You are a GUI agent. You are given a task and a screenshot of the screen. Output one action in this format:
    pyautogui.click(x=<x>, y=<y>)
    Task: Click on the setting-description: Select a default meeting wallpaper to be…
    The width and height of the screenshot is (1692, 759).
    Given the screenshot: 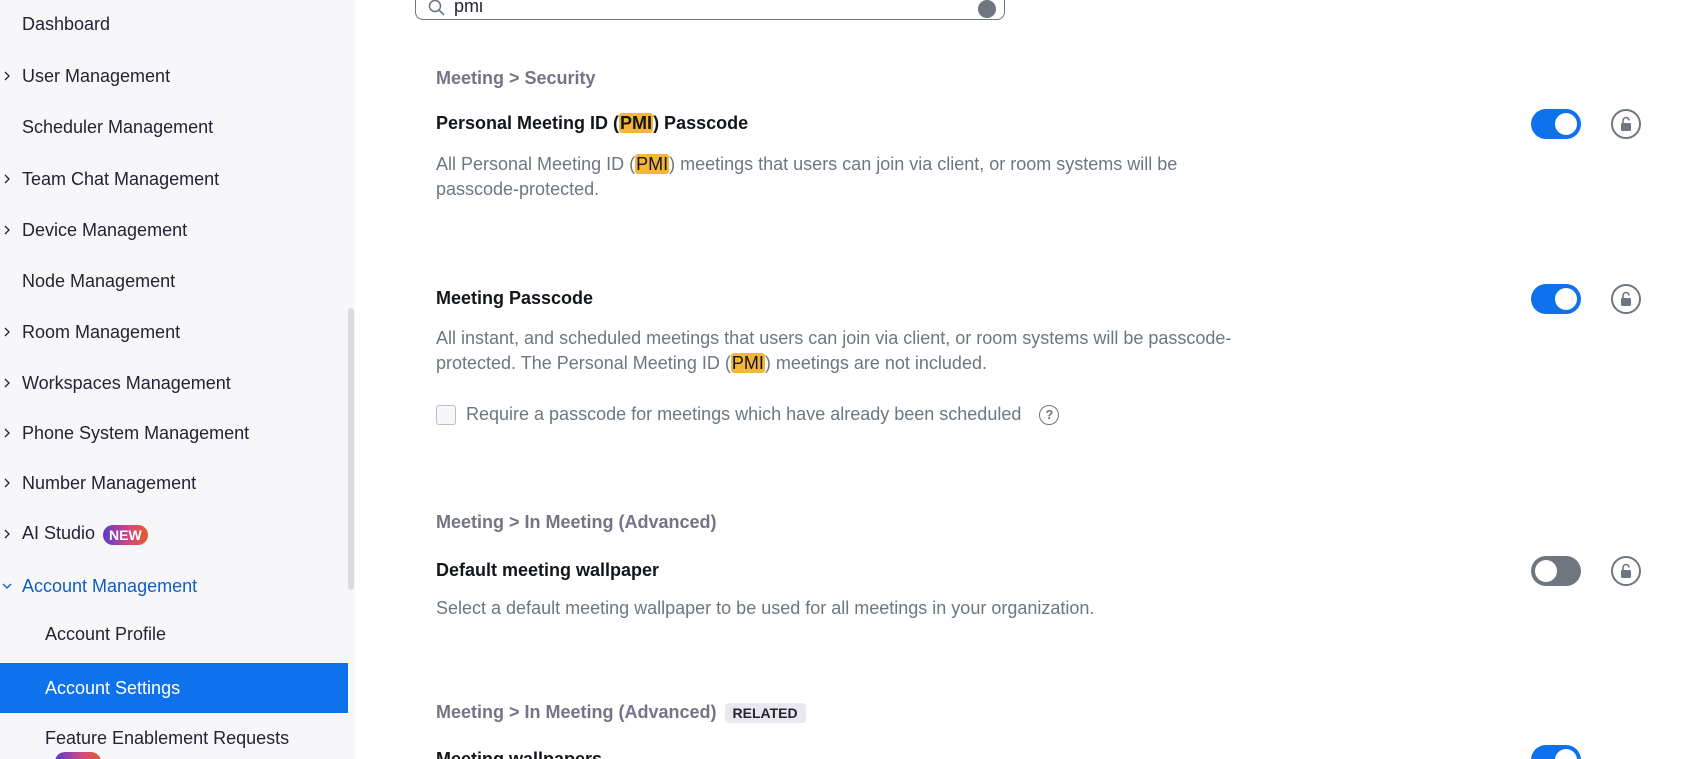 What is the action you would take?
    pyautogui.click(x=765, y=608)
    